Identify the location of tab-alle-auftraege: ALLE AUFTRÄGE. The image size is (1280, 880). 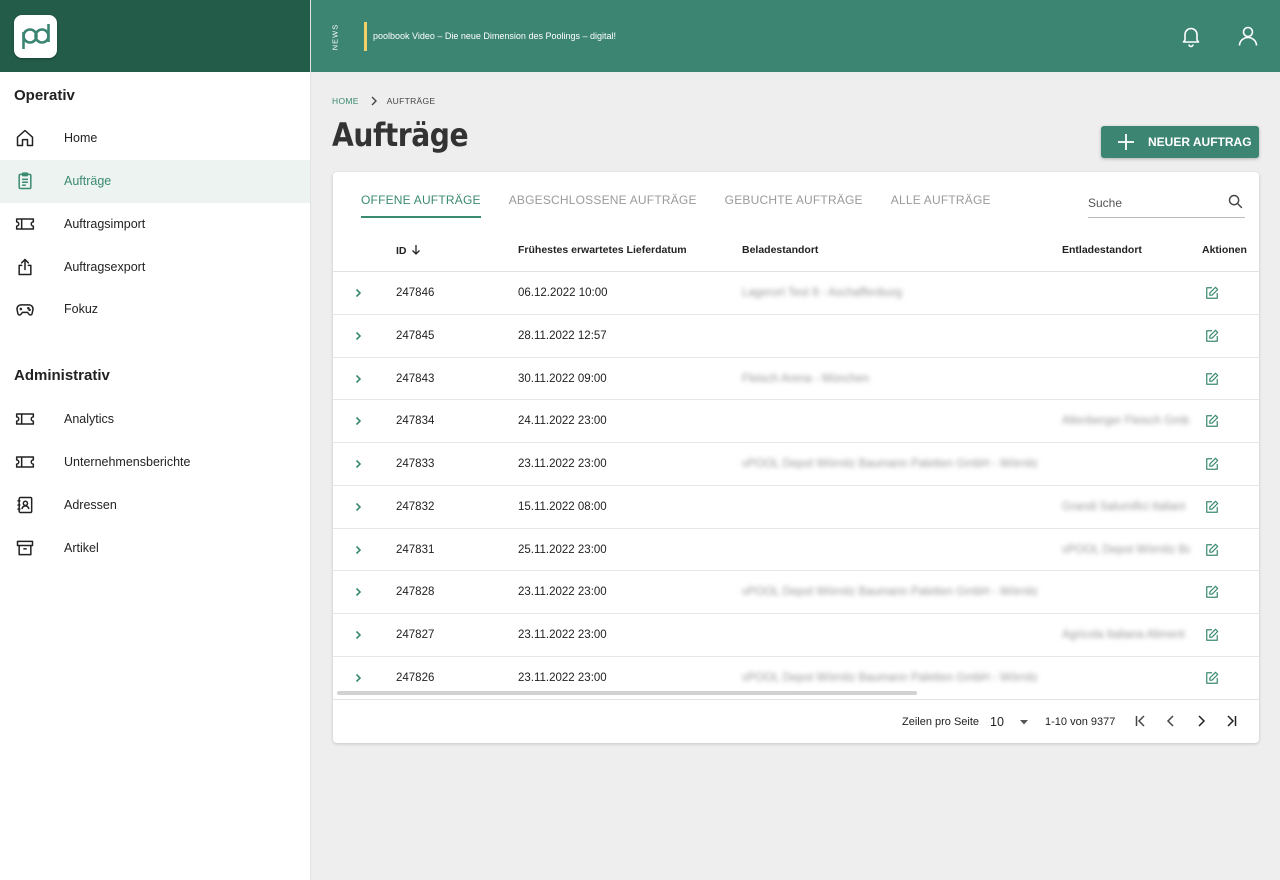
(941, 205).